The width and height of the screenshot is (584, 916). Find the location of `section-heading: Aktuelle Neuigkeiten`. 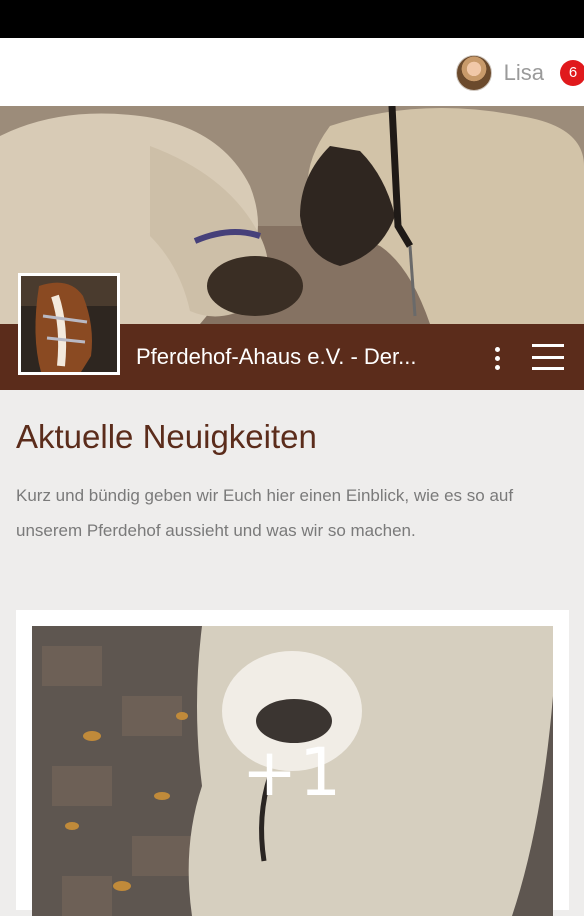

section-heading: Aktuelle Neuigkeiten is located at coordinates (166, 436).